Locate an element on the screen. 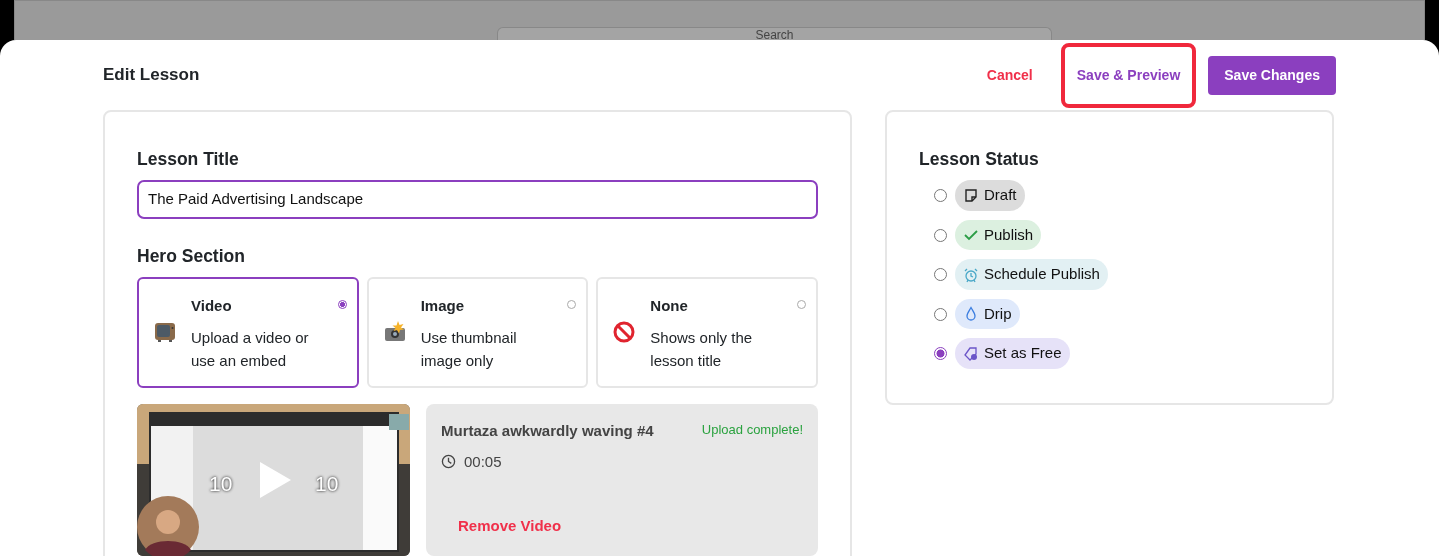 This screenshot has height=556, width=1439. check-icon is located at coordinates (971, 235).